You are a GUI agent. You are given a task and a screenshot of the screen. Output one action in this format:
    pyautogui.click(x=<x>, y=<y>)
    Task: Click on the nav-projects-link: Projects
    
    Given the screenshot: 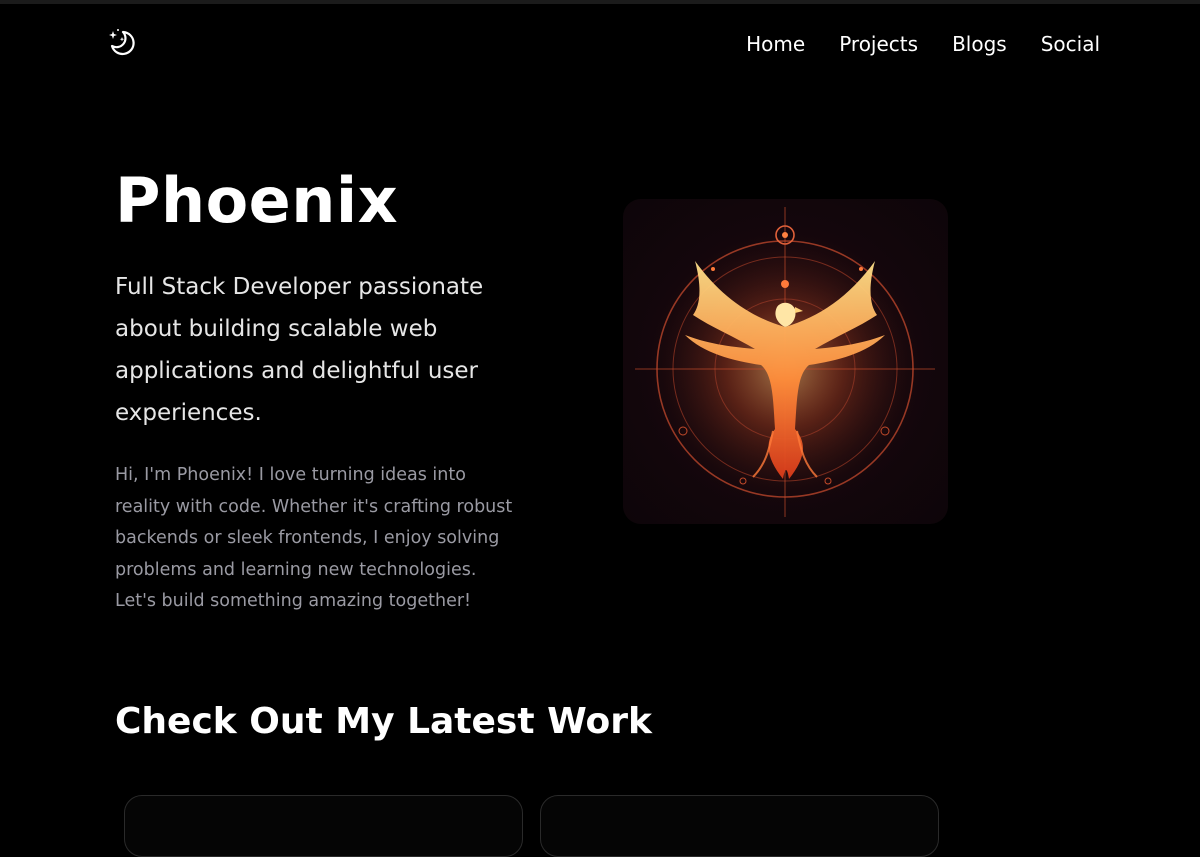 What is the action you would take?
    pyautogui.click(x=878, y=44)
    